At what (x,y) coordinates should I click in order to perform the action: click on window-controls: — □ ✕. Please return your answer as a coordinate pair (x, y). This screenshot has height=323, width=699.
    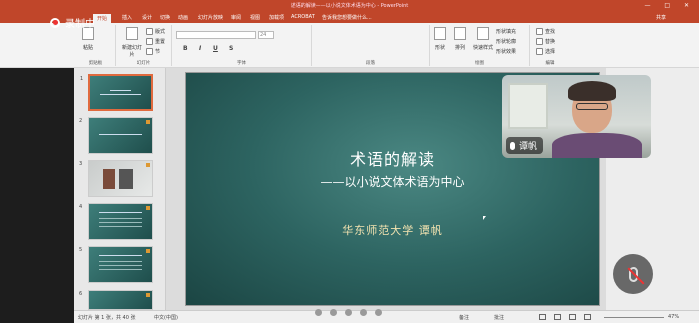
    Looking at the image, I should click on (669, 5).